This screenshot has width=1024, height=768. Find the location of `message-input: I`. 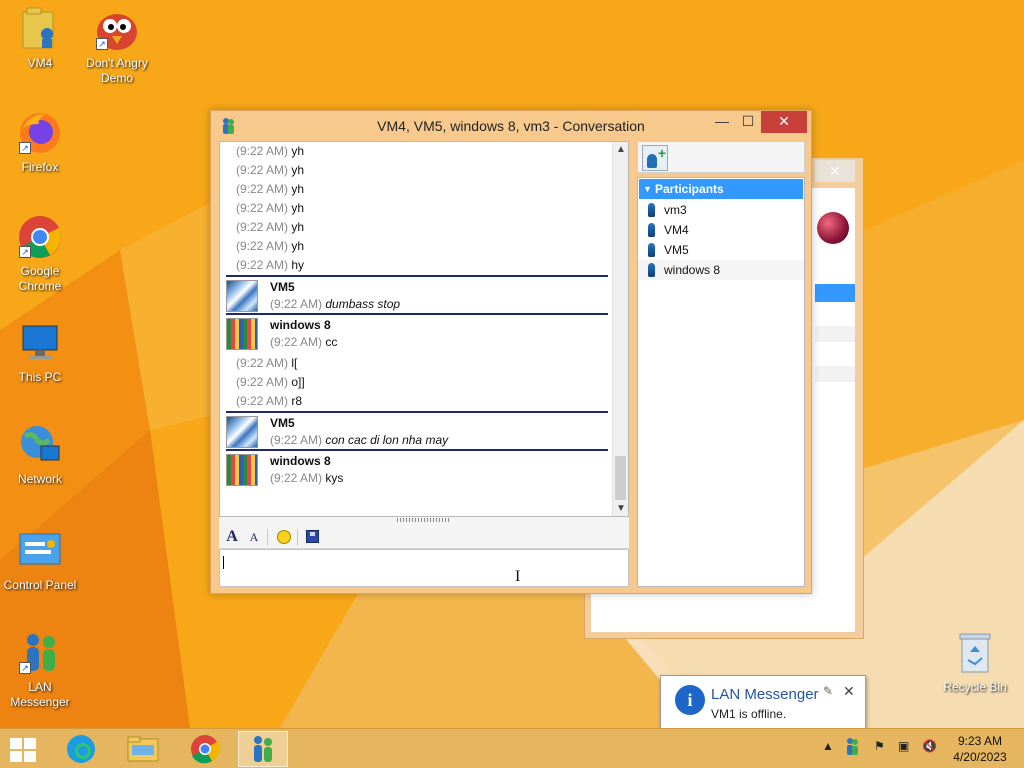

message-input: I is located at coordinates (424, 568).